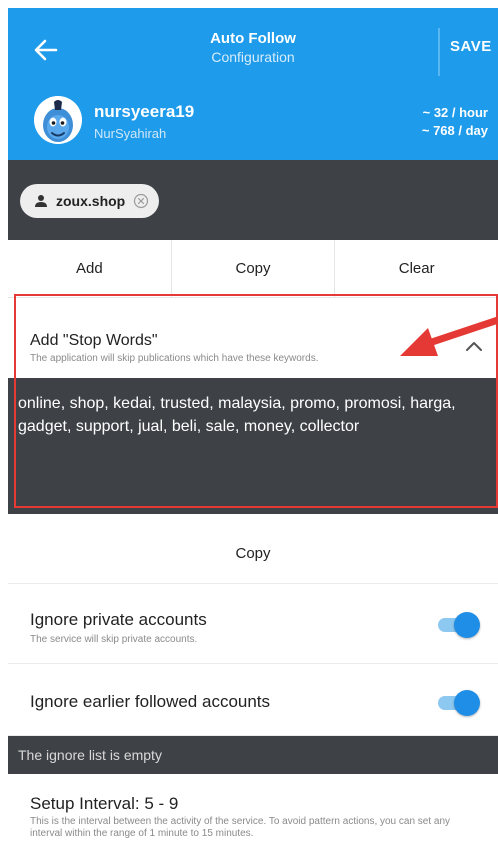 The image size is (498, 846). What do you see at coordinates (141, 201) in the screenshot?
I see `close-circle-icon` at bounding box center [141, 201].